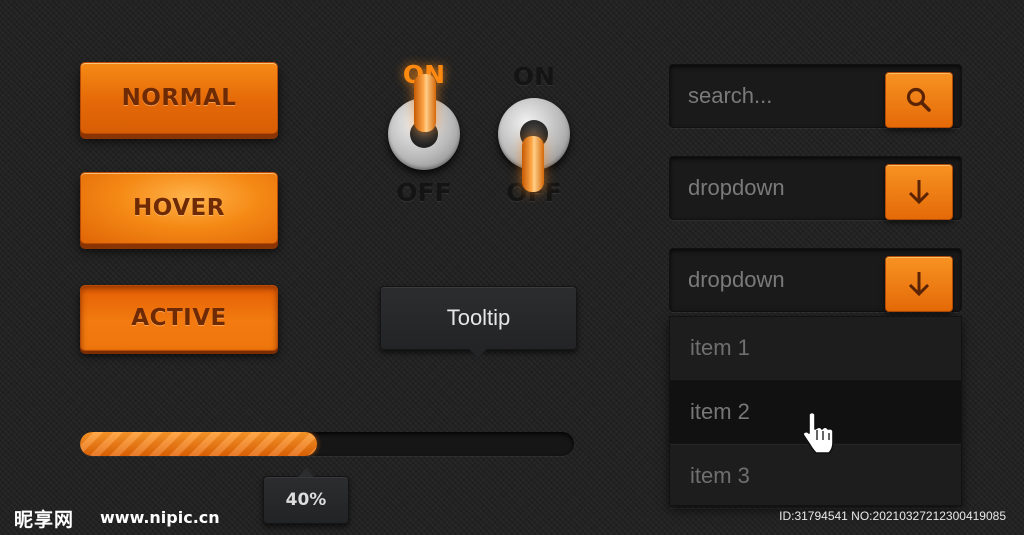 This screenshot has width=1024, height=535. Describe the element at coordinates (478, 317) in the screenshot. I see `tooltip-text: Tooltip` at that location.